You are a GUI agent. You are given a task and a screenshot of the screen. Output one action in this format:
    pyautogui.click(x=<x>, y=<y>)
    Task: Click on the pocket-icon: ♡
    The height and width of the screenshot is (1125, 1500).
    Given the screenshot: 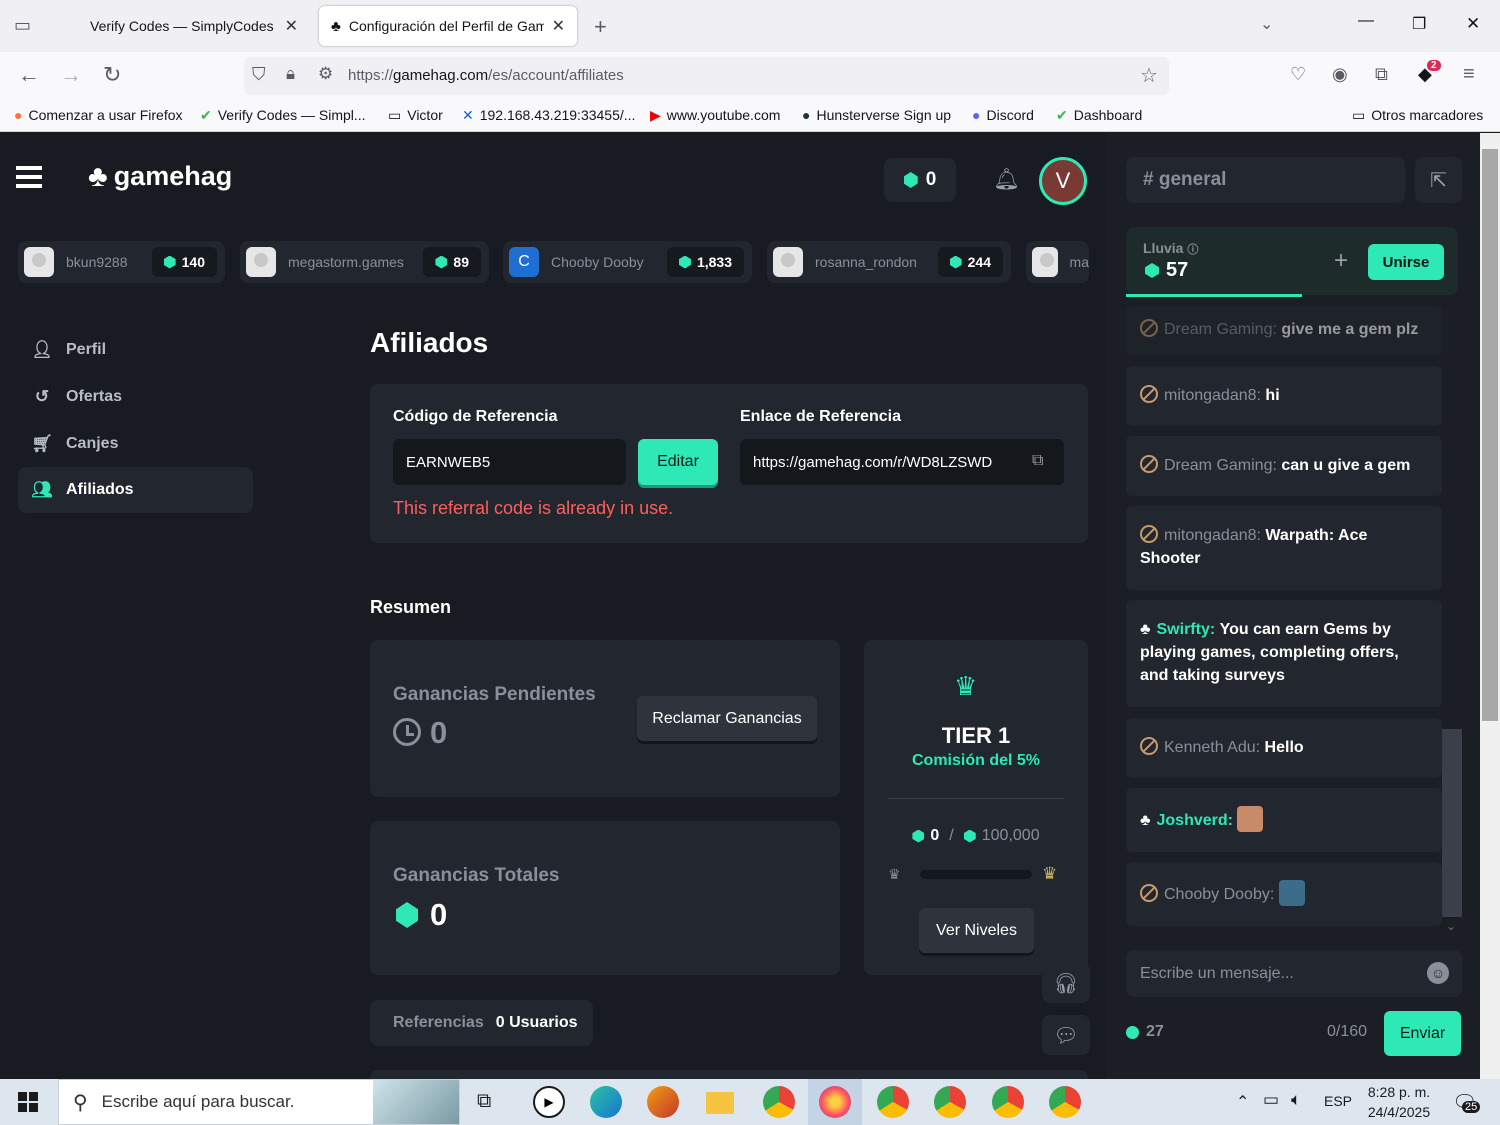 What is the action you would take?
    pyautogui.click(x=1298, y=74)
    